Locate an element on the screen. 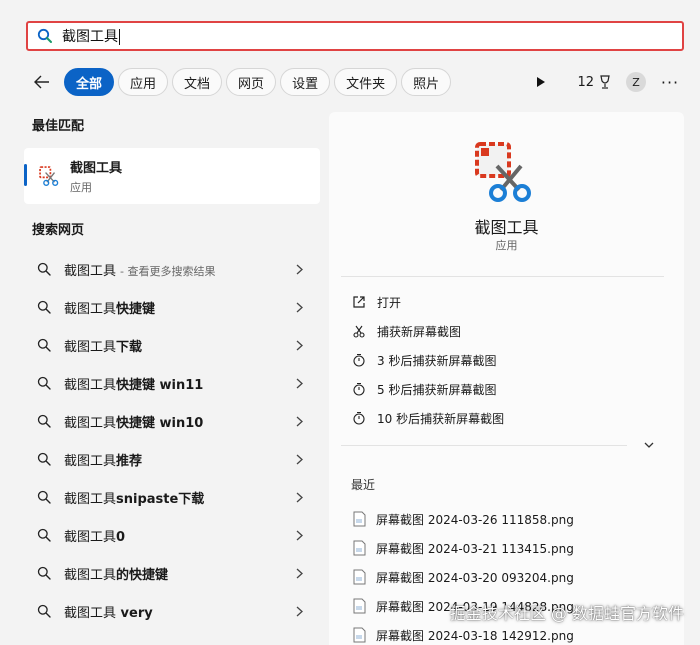 This screenshot has width=700, height=645. snip-icon is located at coordinates (359, 331).